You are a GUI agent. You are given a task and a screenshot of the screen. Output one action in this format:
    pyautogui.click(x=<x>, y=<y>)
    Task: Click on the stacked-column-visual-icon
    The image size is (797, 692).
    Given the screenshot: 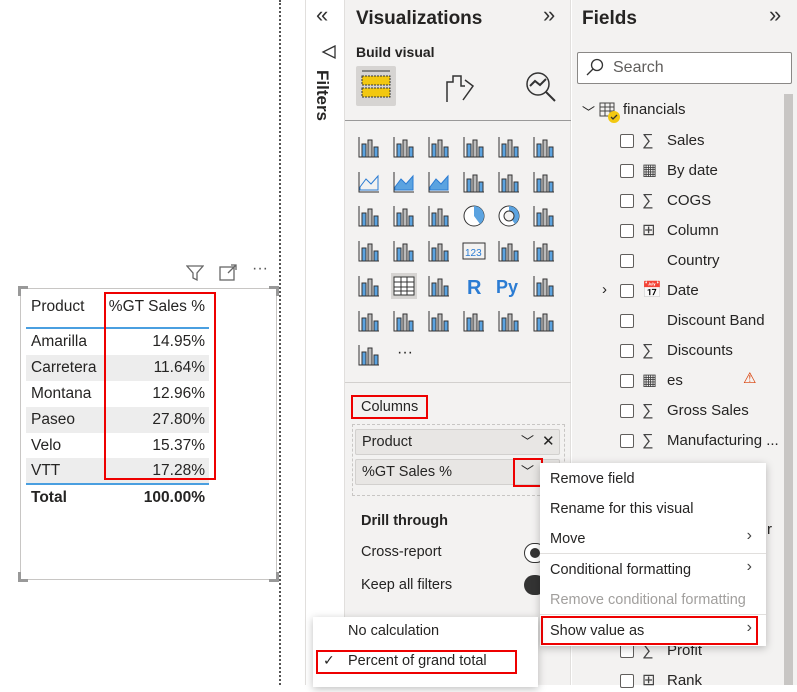 What is the action you would take?
    pyautogui.click(x=404, y=147)
    